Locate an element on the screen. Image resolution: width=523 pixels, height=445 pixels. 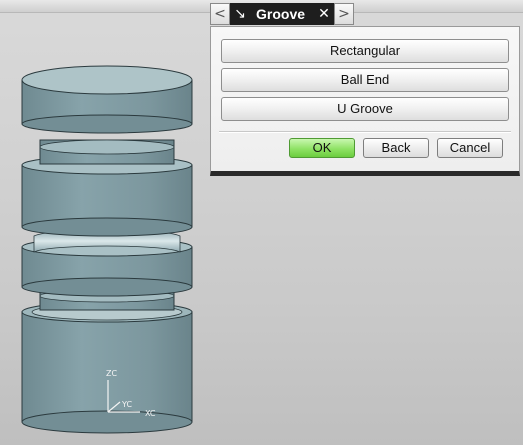
cancel-button: Cancel is located at coordinates (470, 148).